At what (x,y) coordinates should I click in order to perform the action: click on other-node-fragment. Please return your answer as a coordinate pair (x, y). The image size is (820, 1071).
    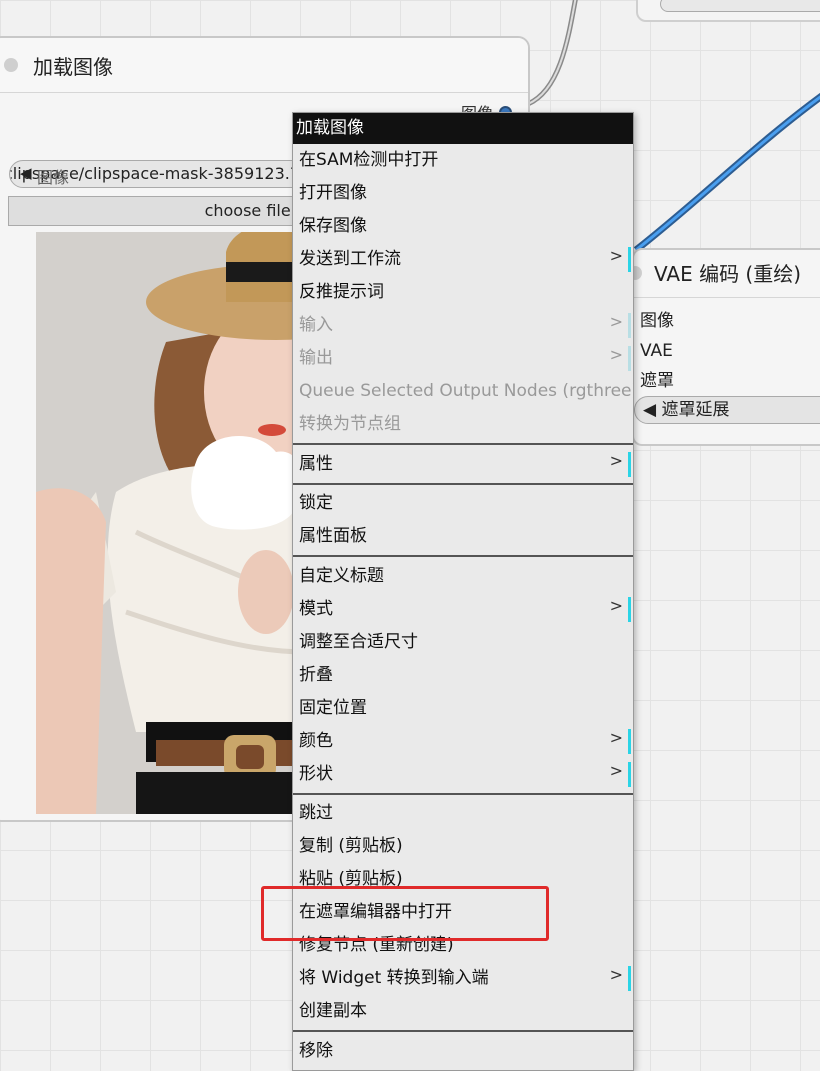
    Looking at the image, I should click on (728, 11).